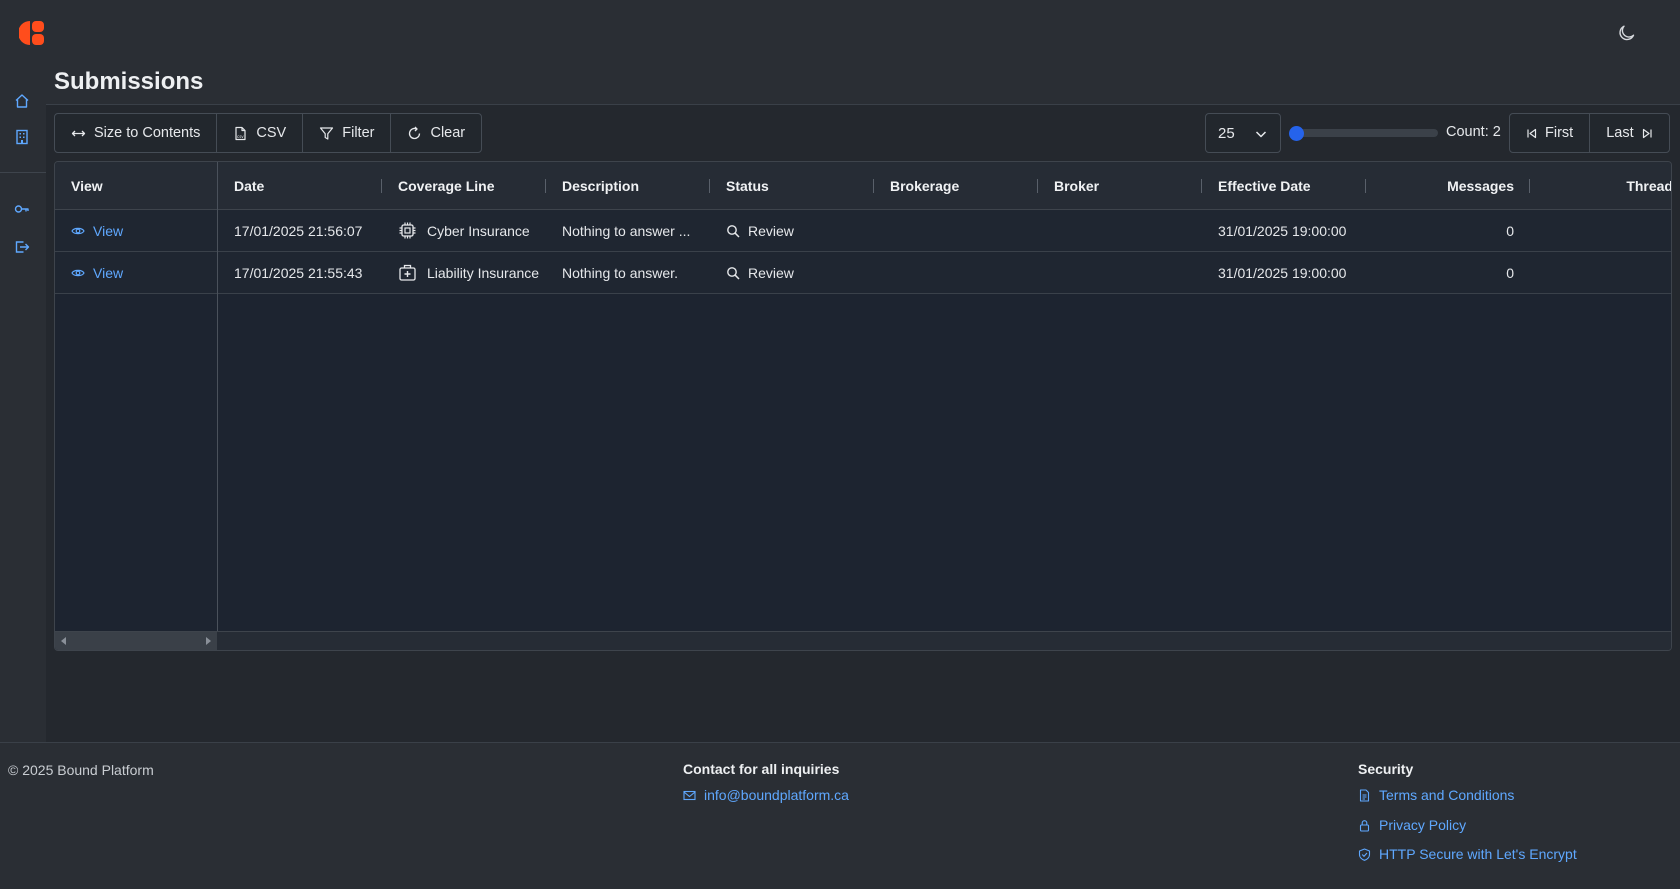 The width and height of the screenshot is (1680, 889). Describe the element at coordinates (620, 272) in the screenshot. I see `cell-description: Nothing to answer.` at that location.